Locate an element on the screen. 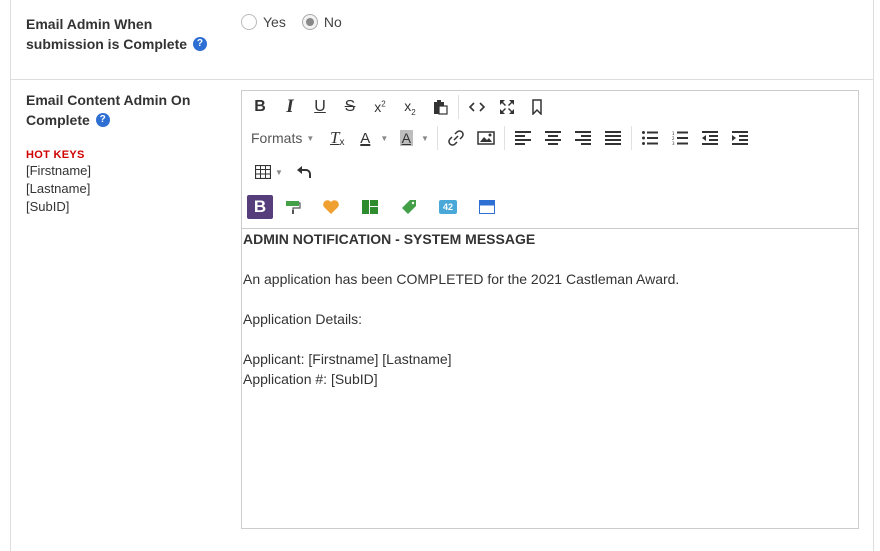  italic-icon: I is located at coordinates (290, 107).